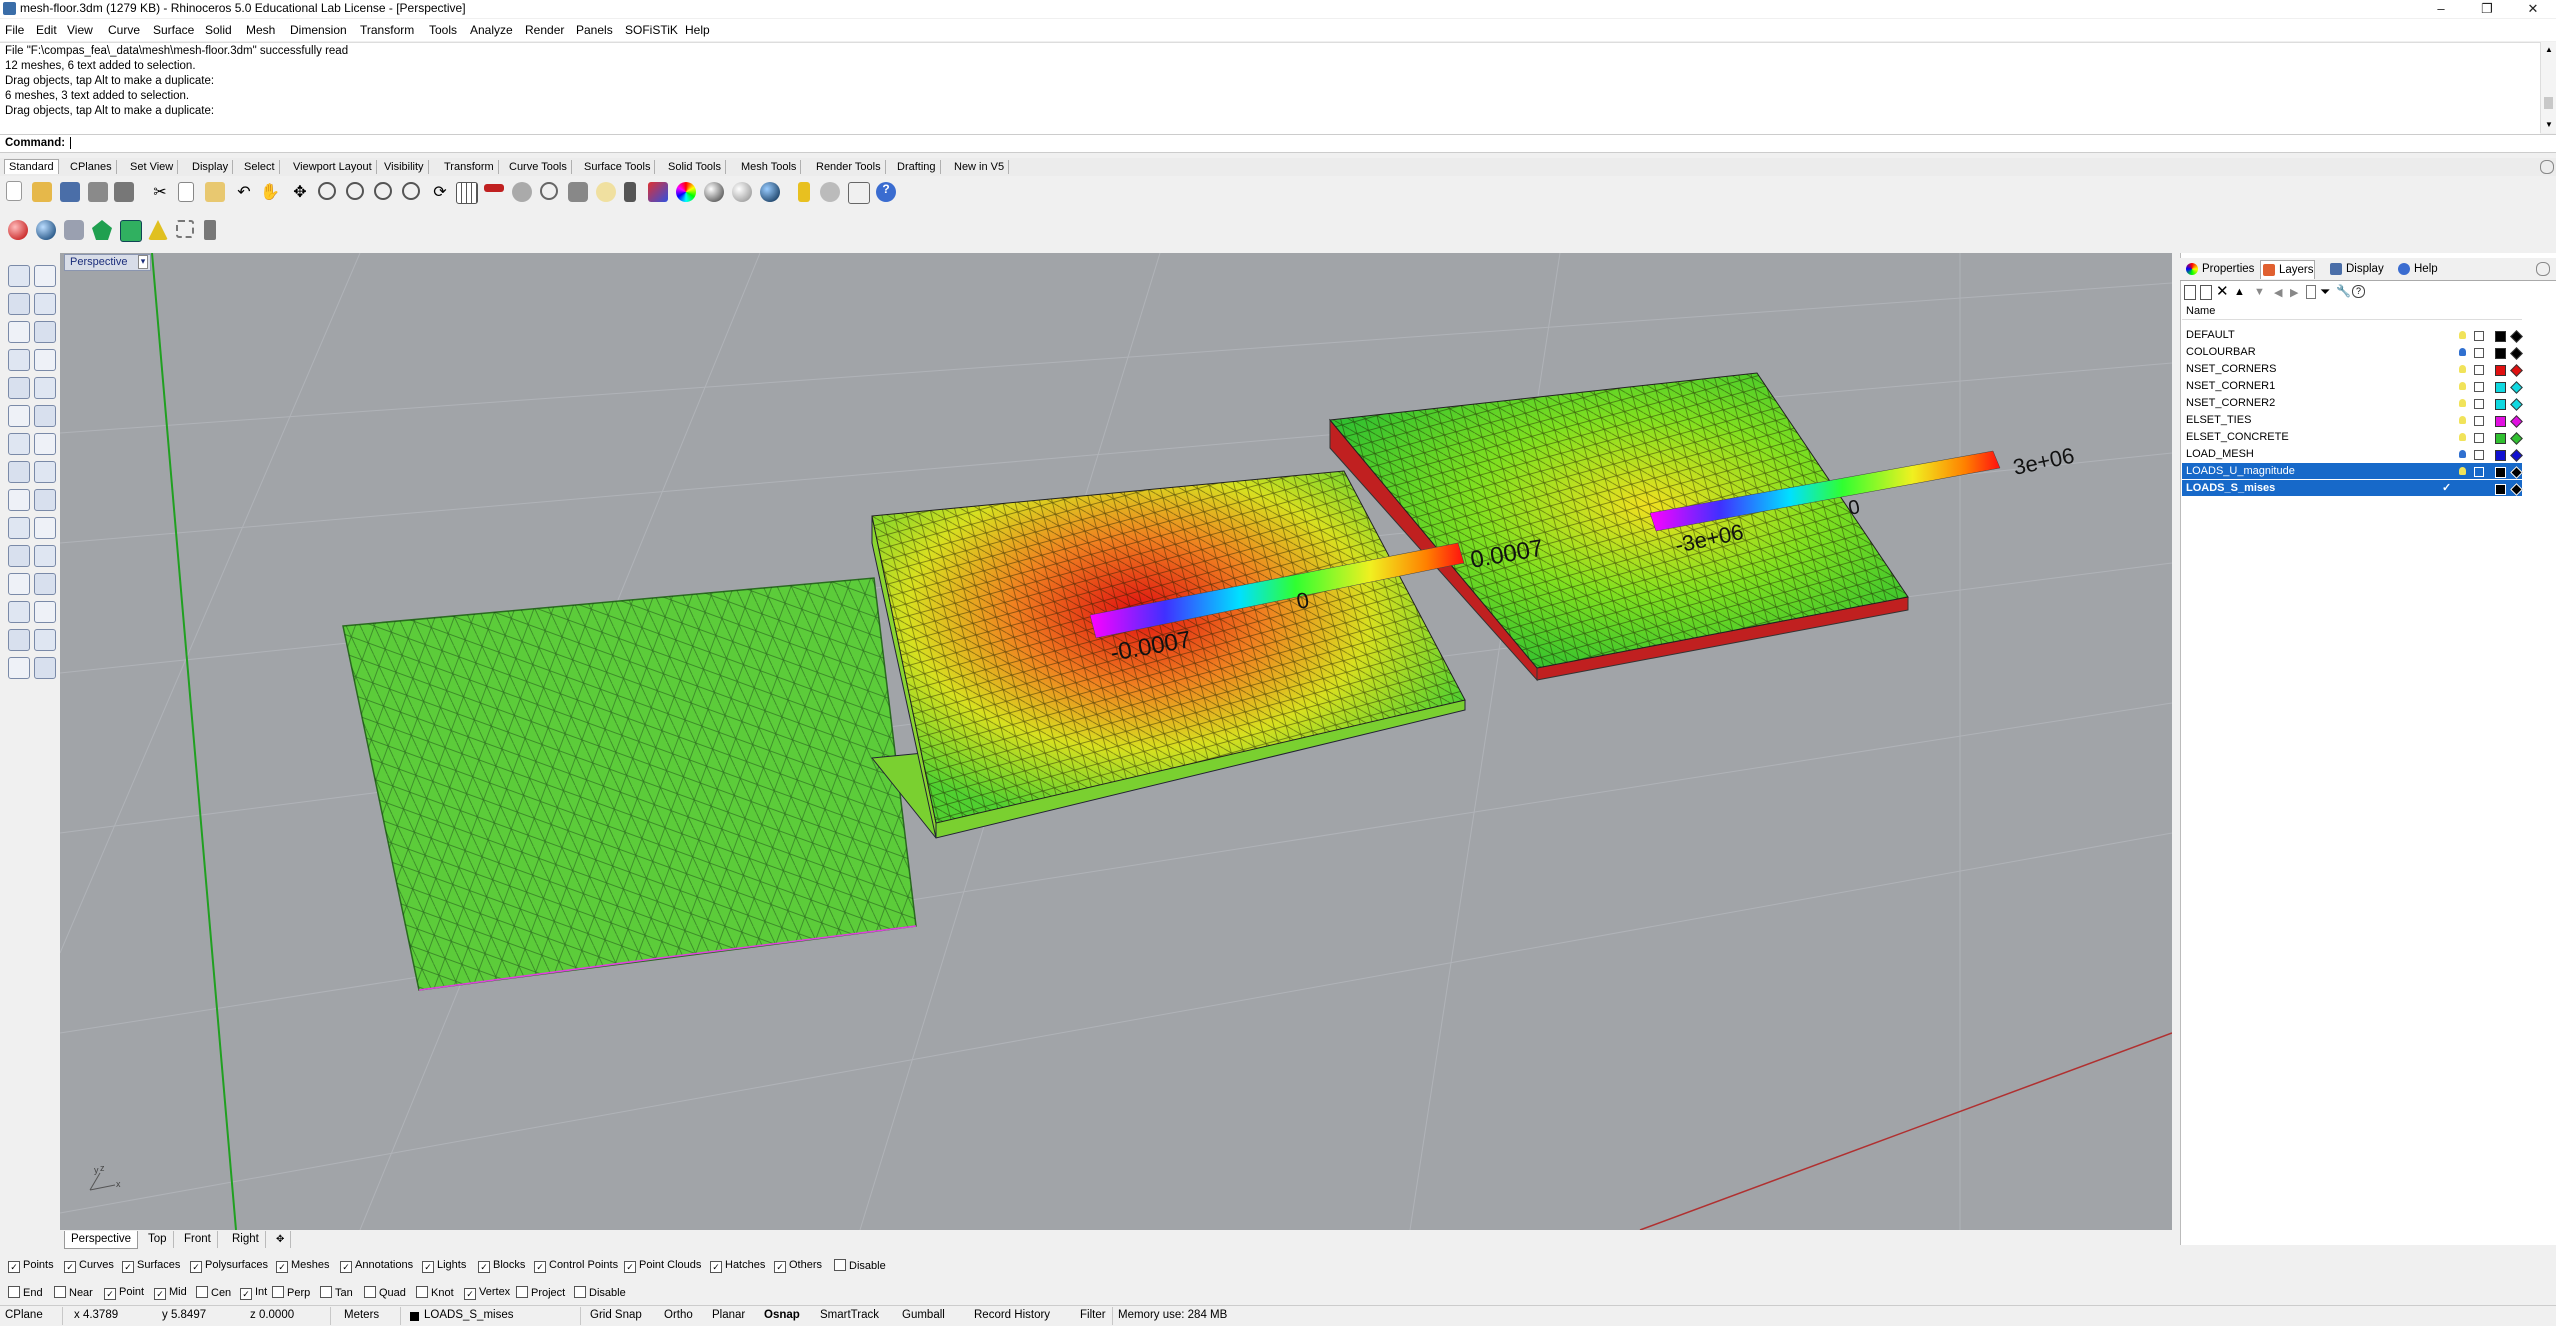 The width and height of the screenshot is (2556, 1326). Describe the element at coordinates (444, 1266) in the screenshot. I see `filter-lights: ✓ Lights` at that location.